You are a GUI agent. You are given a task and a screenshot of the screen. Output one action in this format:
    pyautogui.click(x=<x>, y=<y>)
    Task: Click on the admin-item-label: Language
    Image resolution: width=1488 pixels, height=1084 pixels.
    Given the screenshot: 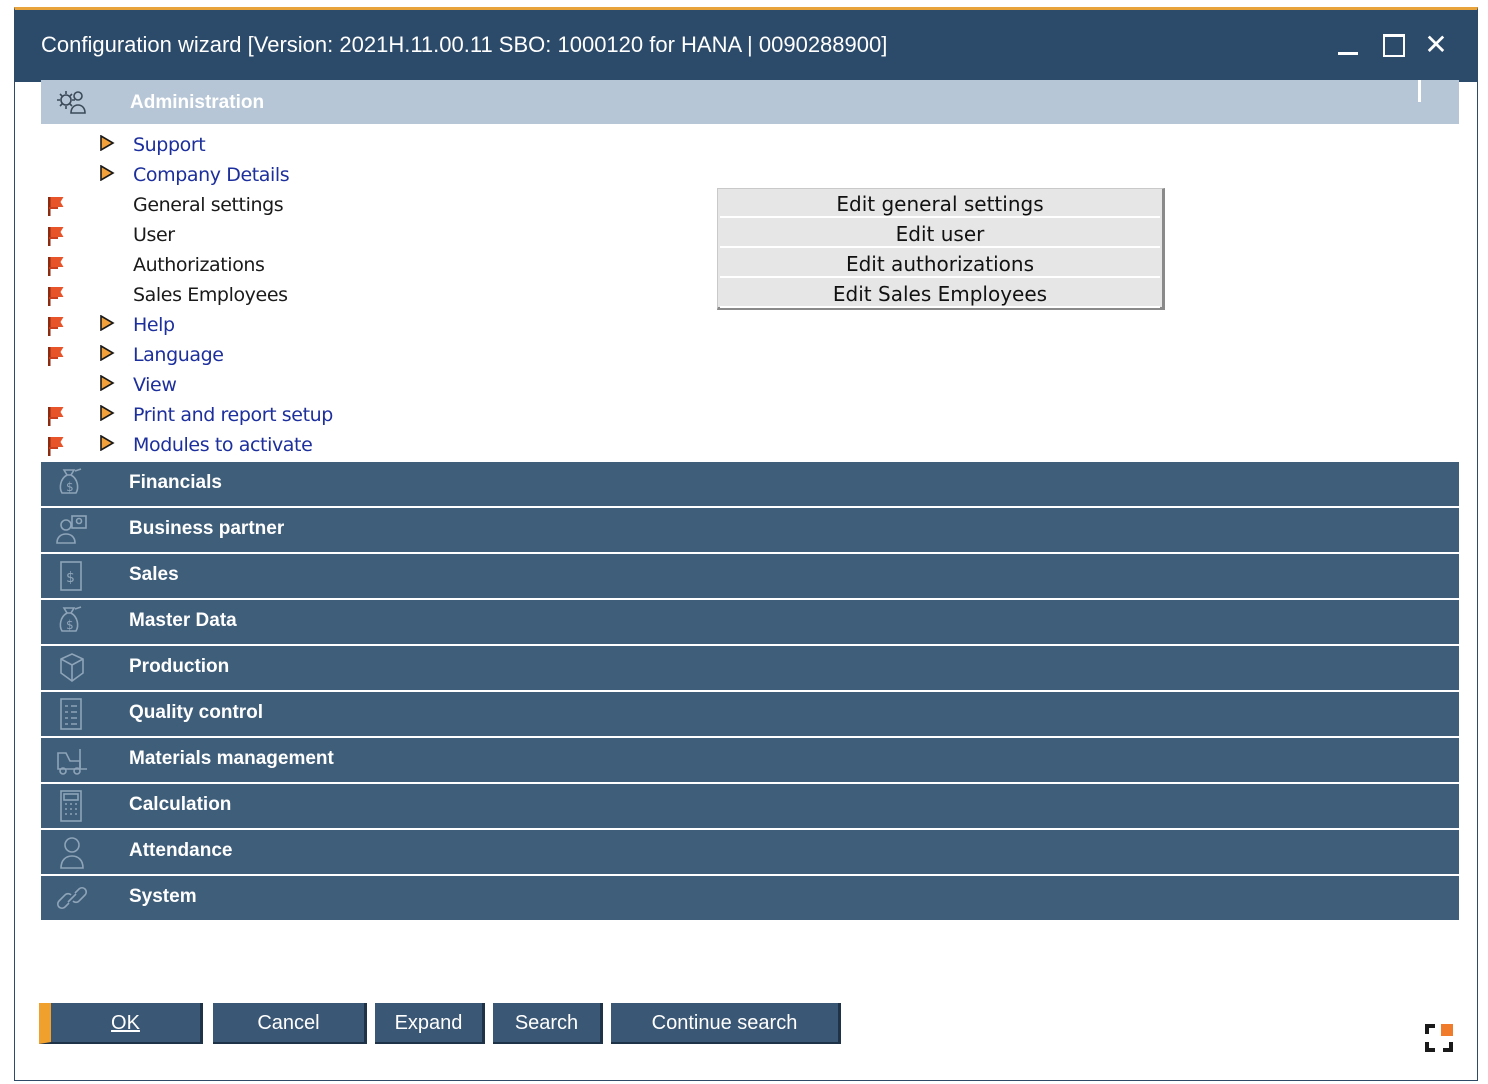 What is the action you would take?
    pyautogui.click(x=178, y=355)
    